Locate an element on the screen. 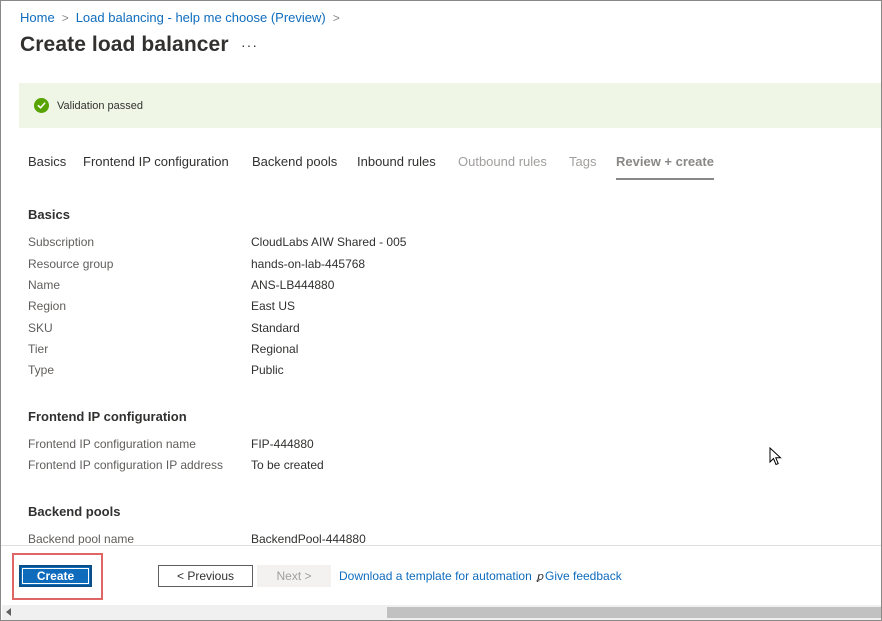 This screenshot has height=621, width=882. row-value: Public is located at coordinates (267, 370).